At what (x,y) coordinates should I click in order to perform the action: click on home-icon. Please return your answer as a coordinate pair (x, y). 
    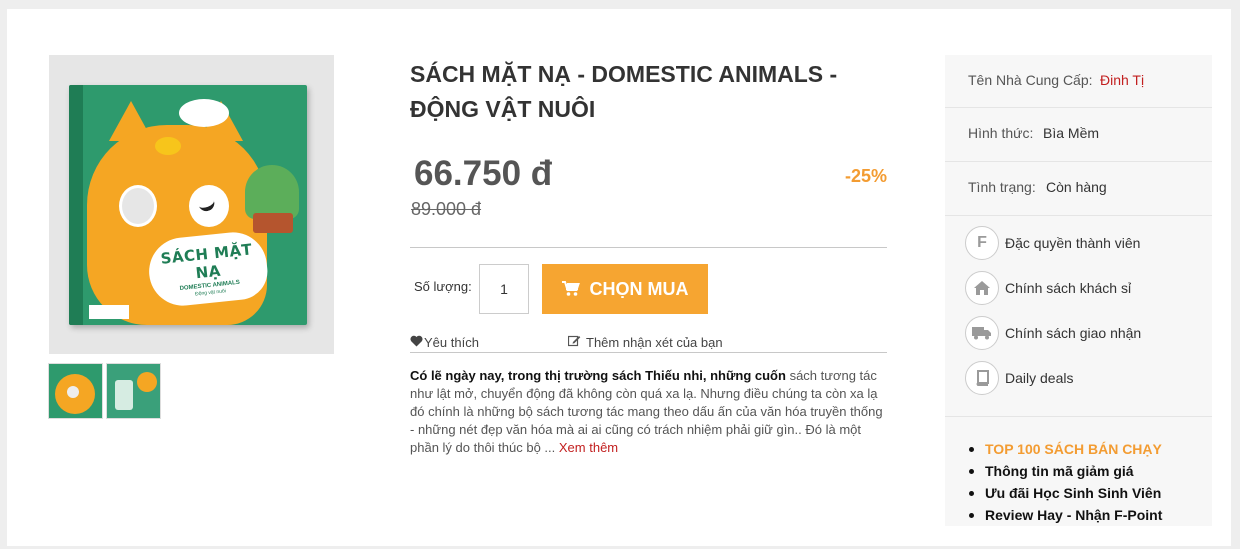
    Looking at the image, I should click on (982, 288).